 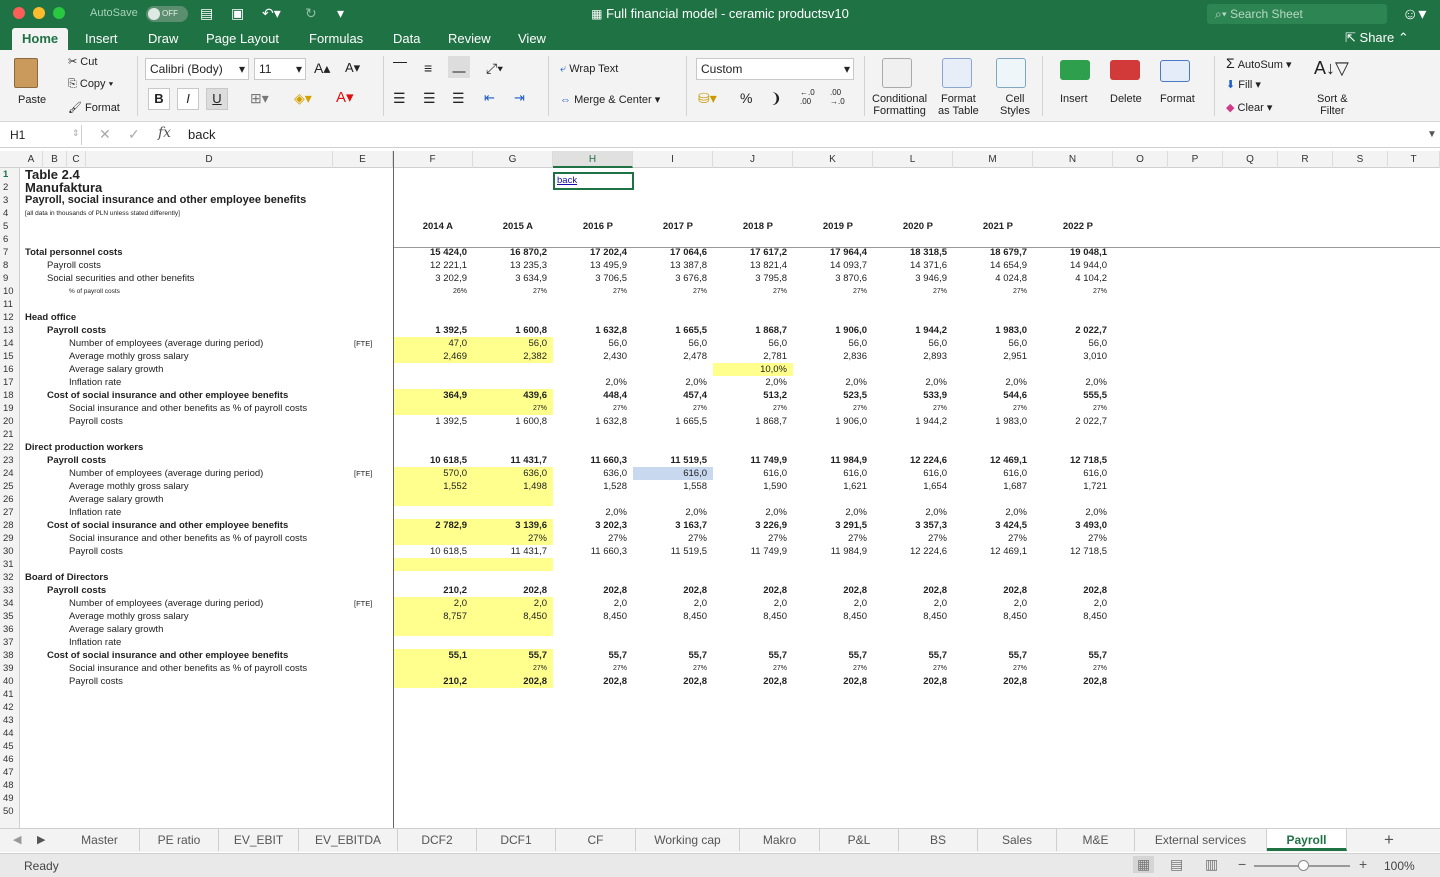 What do you see at coordinates (352, 68) in the screenshot?
I see `decrease-font-icon: A▾` at bounding box center [352, 68].